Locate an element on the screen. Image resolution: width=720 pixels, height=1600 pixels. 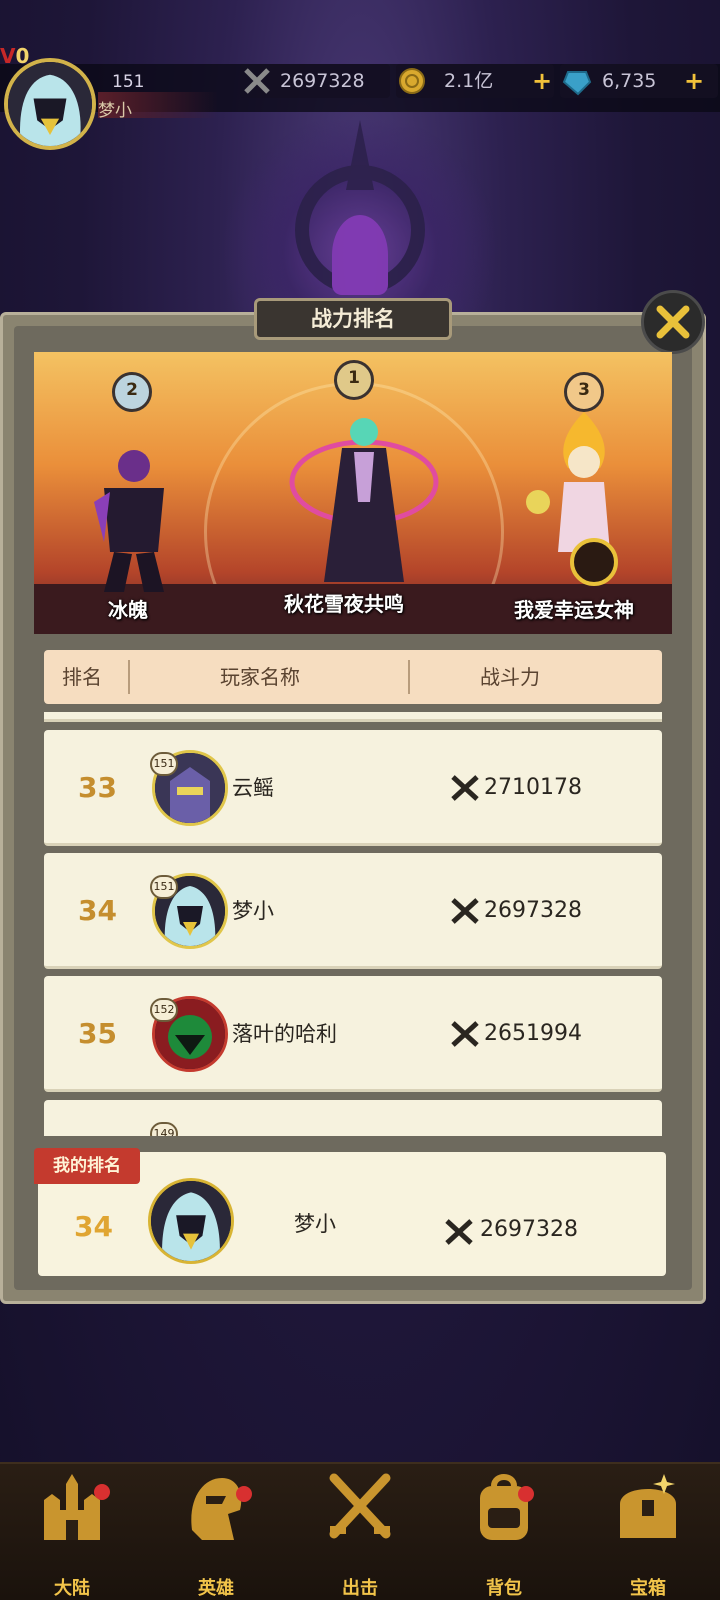
row-rank: 35 is located at coordinates (97, 1033).